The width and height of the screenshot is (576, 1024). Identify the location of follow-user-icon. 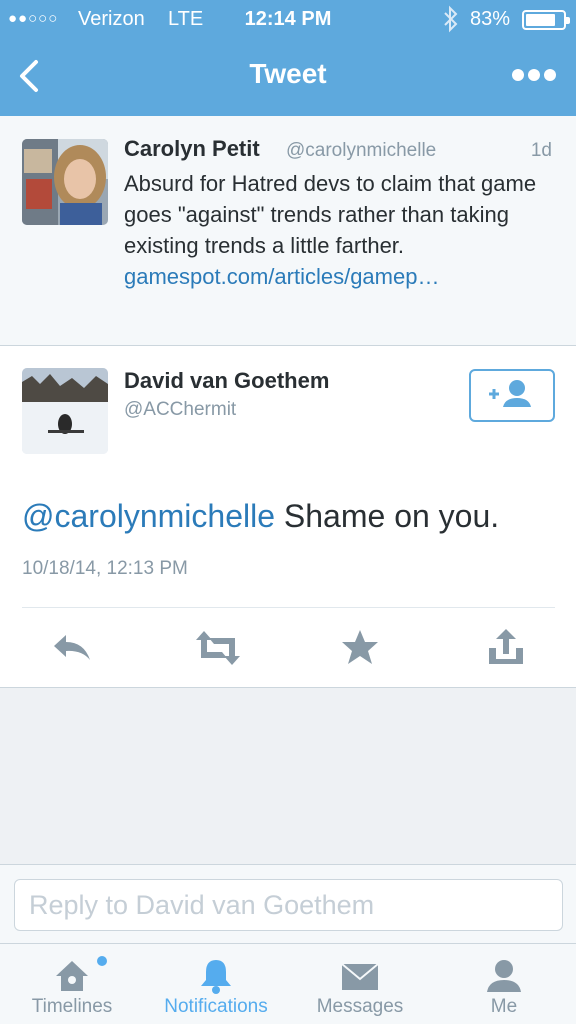
(510, 393).